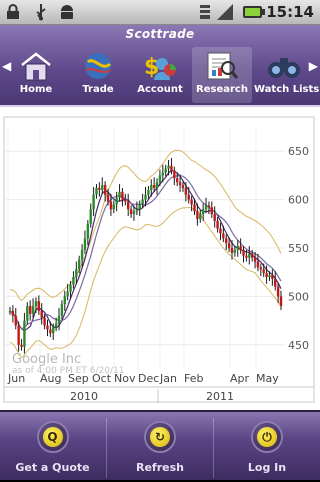  What do you see at coordinates (298, 345) in the screenshot?
I see `y-tick-label: 450` at bounding box center [298, 345].